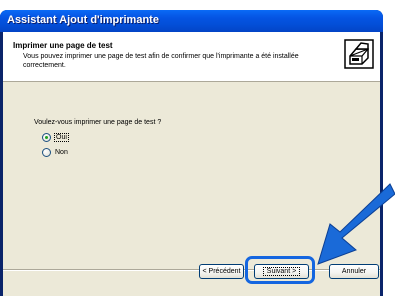 Image resolution: width=395 pixels, height=296 pixels. What do you see at coordinates (61, 137) in the screenshot?
I see `radio-label-oui: Oui` at bounding box center [61, 137].